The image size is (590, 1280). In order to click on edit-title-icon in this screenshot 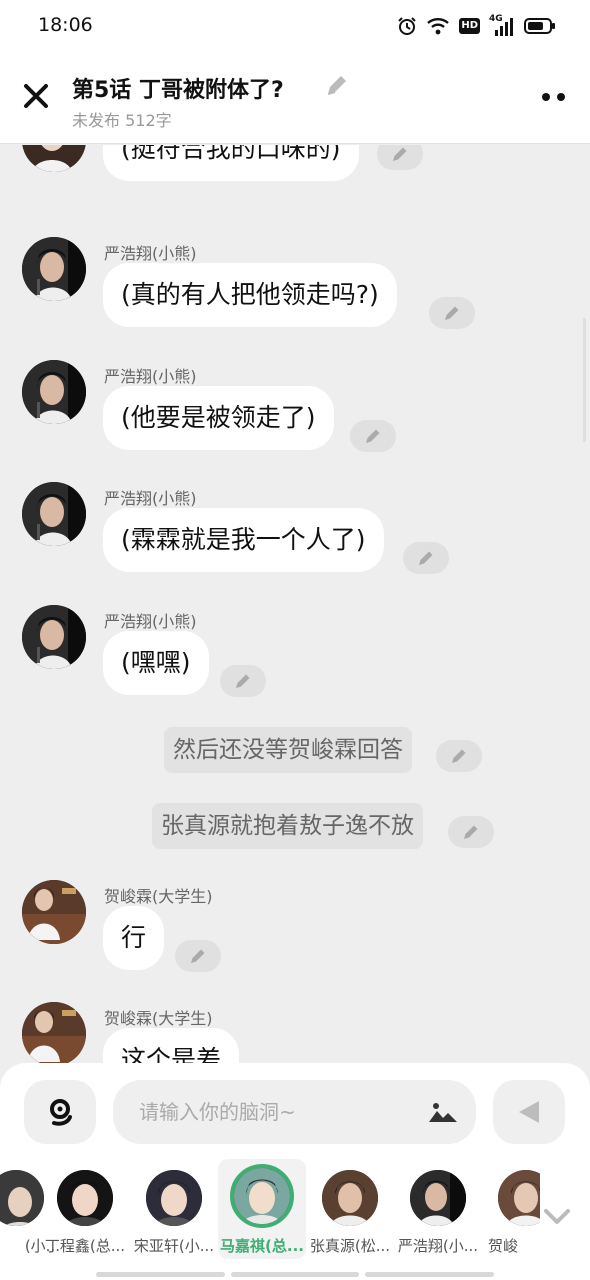, I will do `click(337, 85)`.